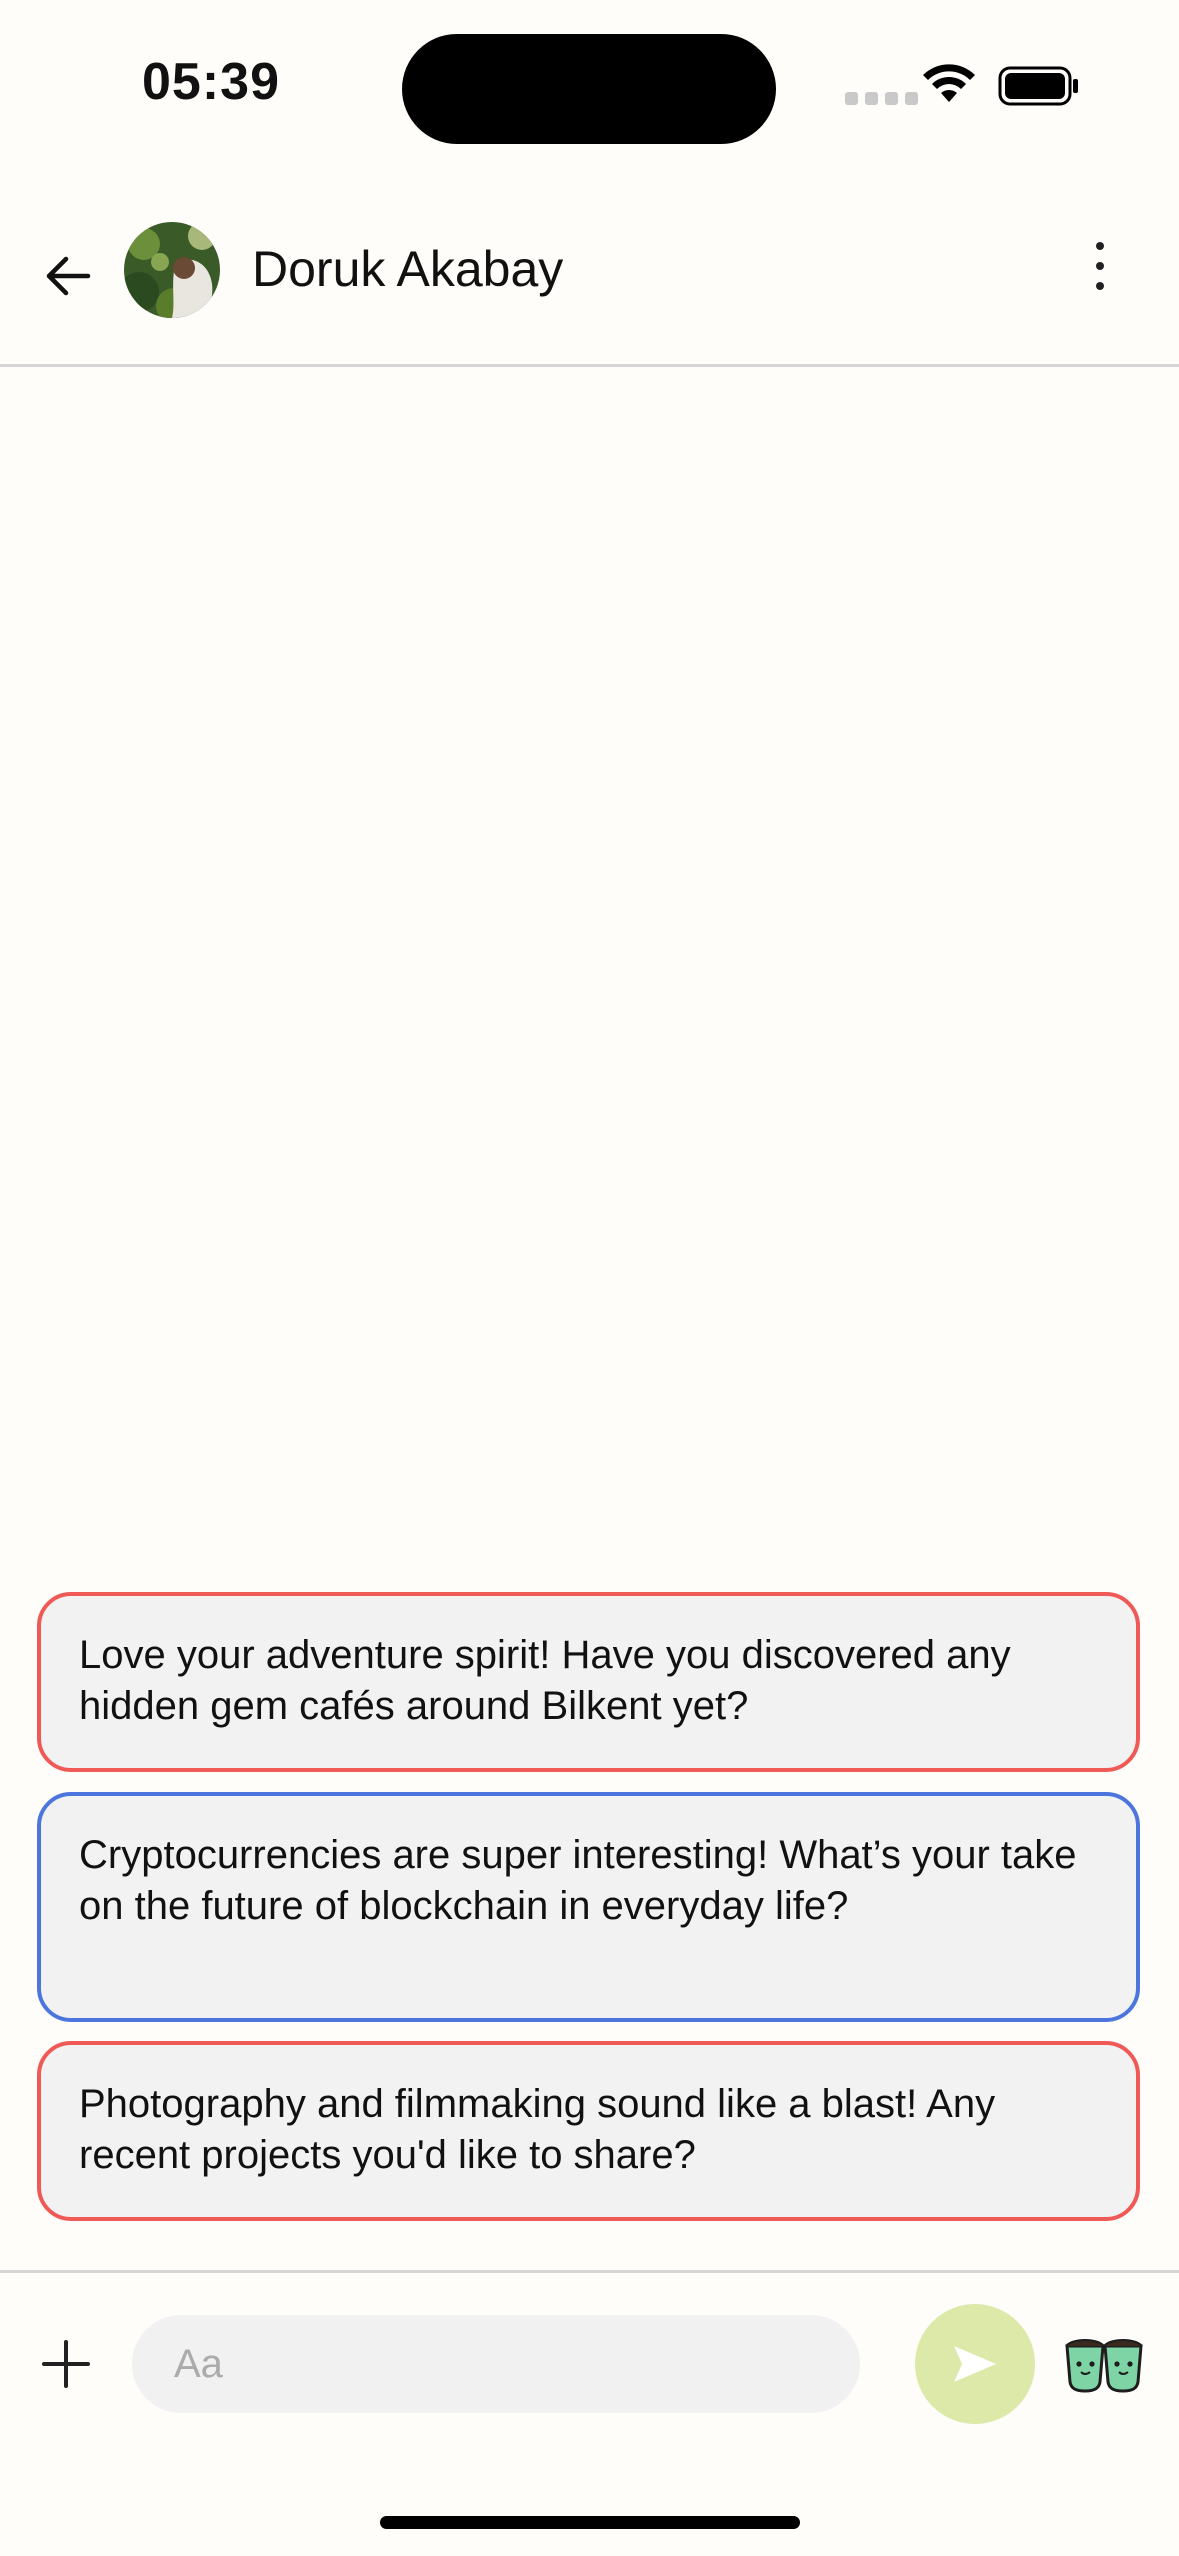 The image size is (1179, 2556). I want to click on send-icon, so click(975, 2364).